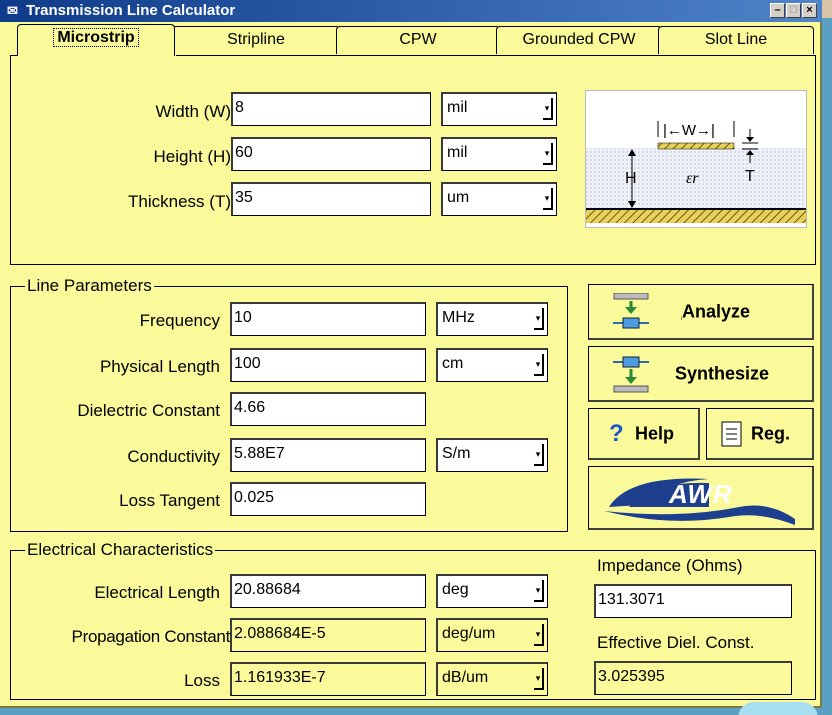 Image resolution: width=832 pixels, height=715 pixels. Describe the element at coordinates (328, 499) in the screenshot. I see `loss-tangent-input: 0.025` at that location.